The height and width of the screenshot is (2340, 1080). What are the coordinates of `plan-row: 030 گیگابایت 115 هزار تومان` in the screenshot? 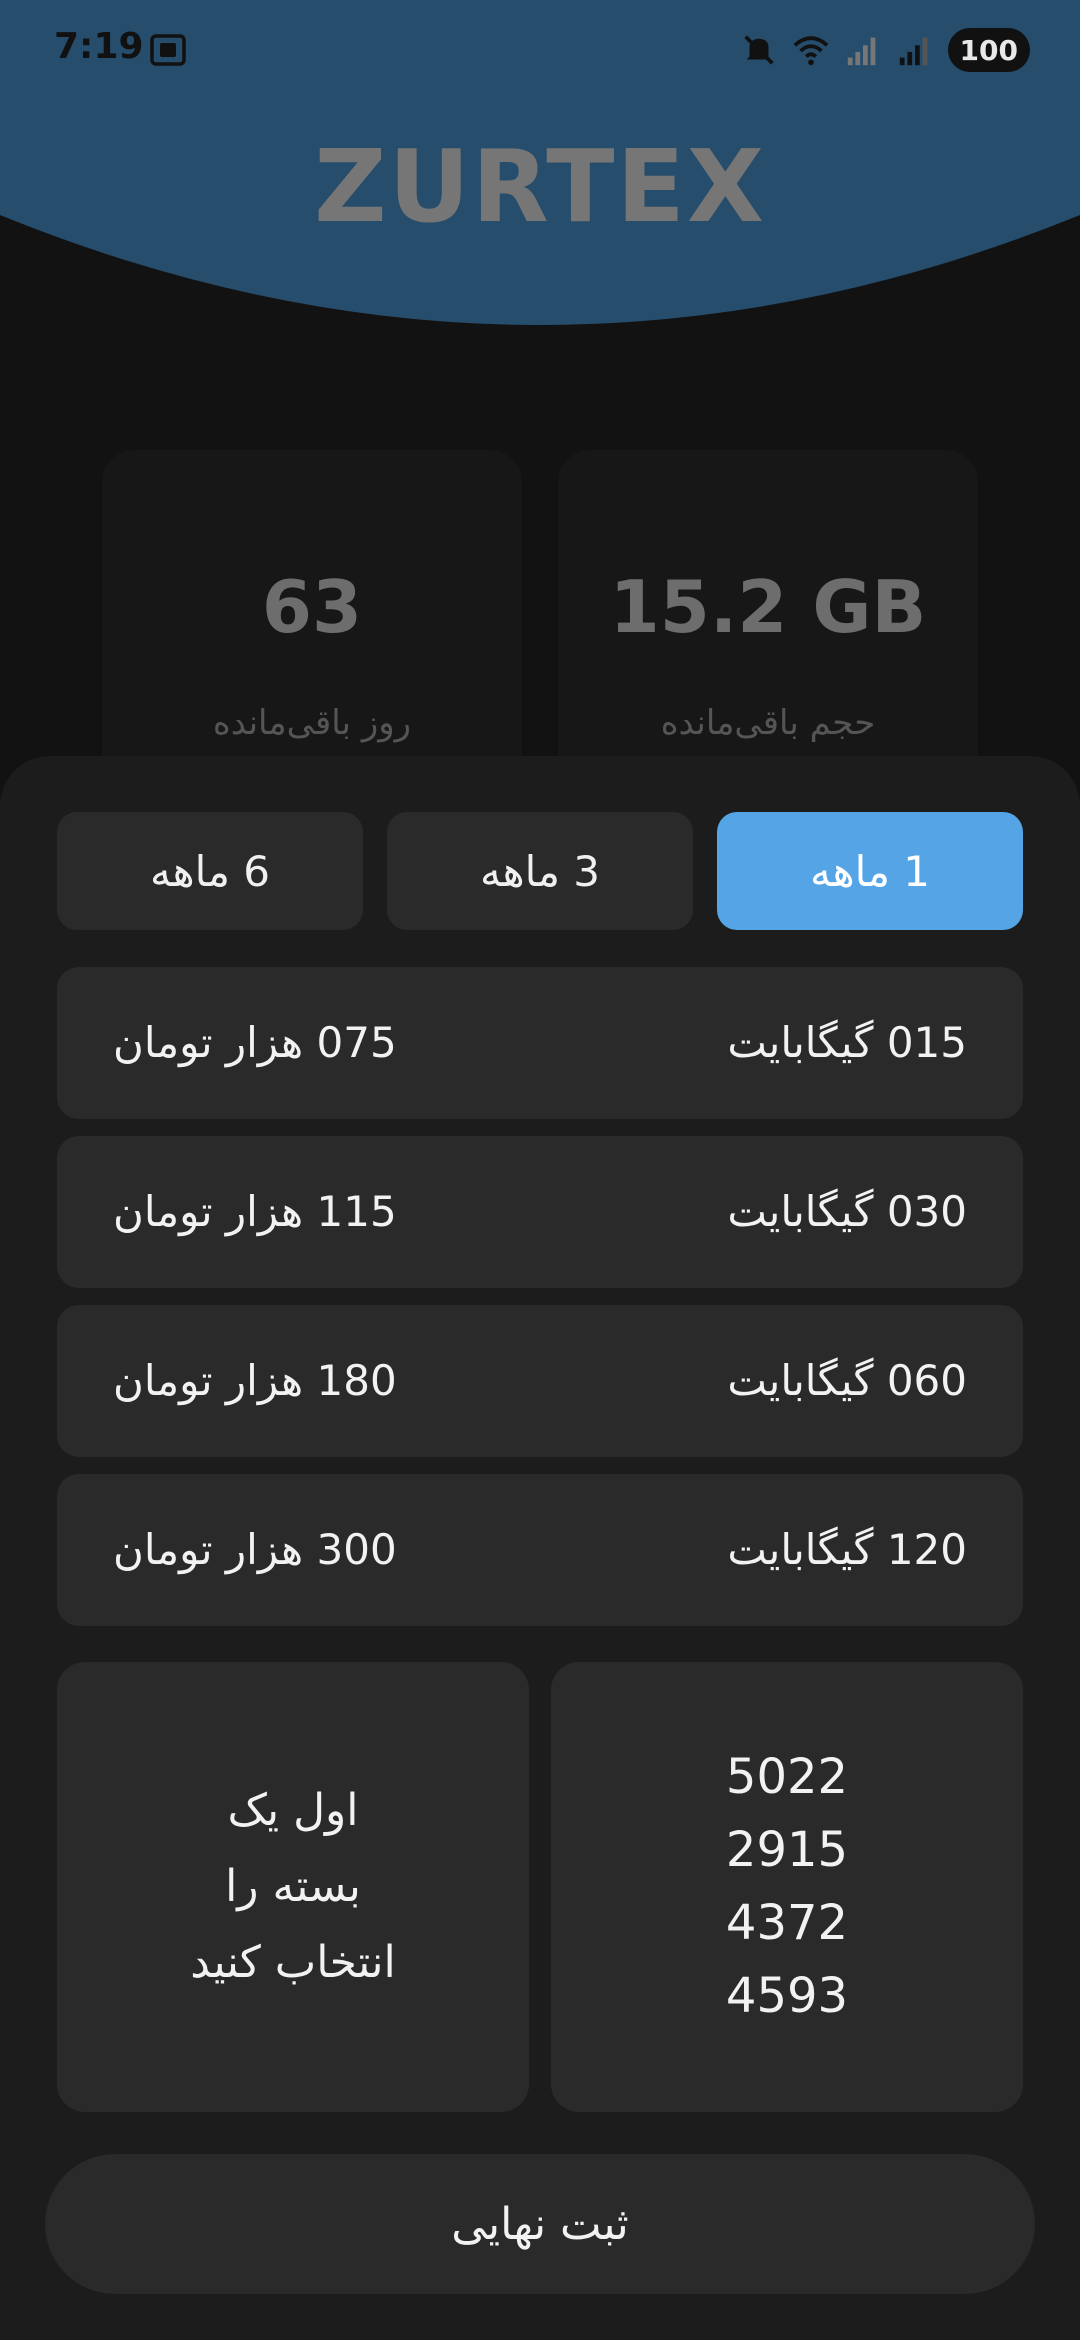 It's located at (540, 1212).